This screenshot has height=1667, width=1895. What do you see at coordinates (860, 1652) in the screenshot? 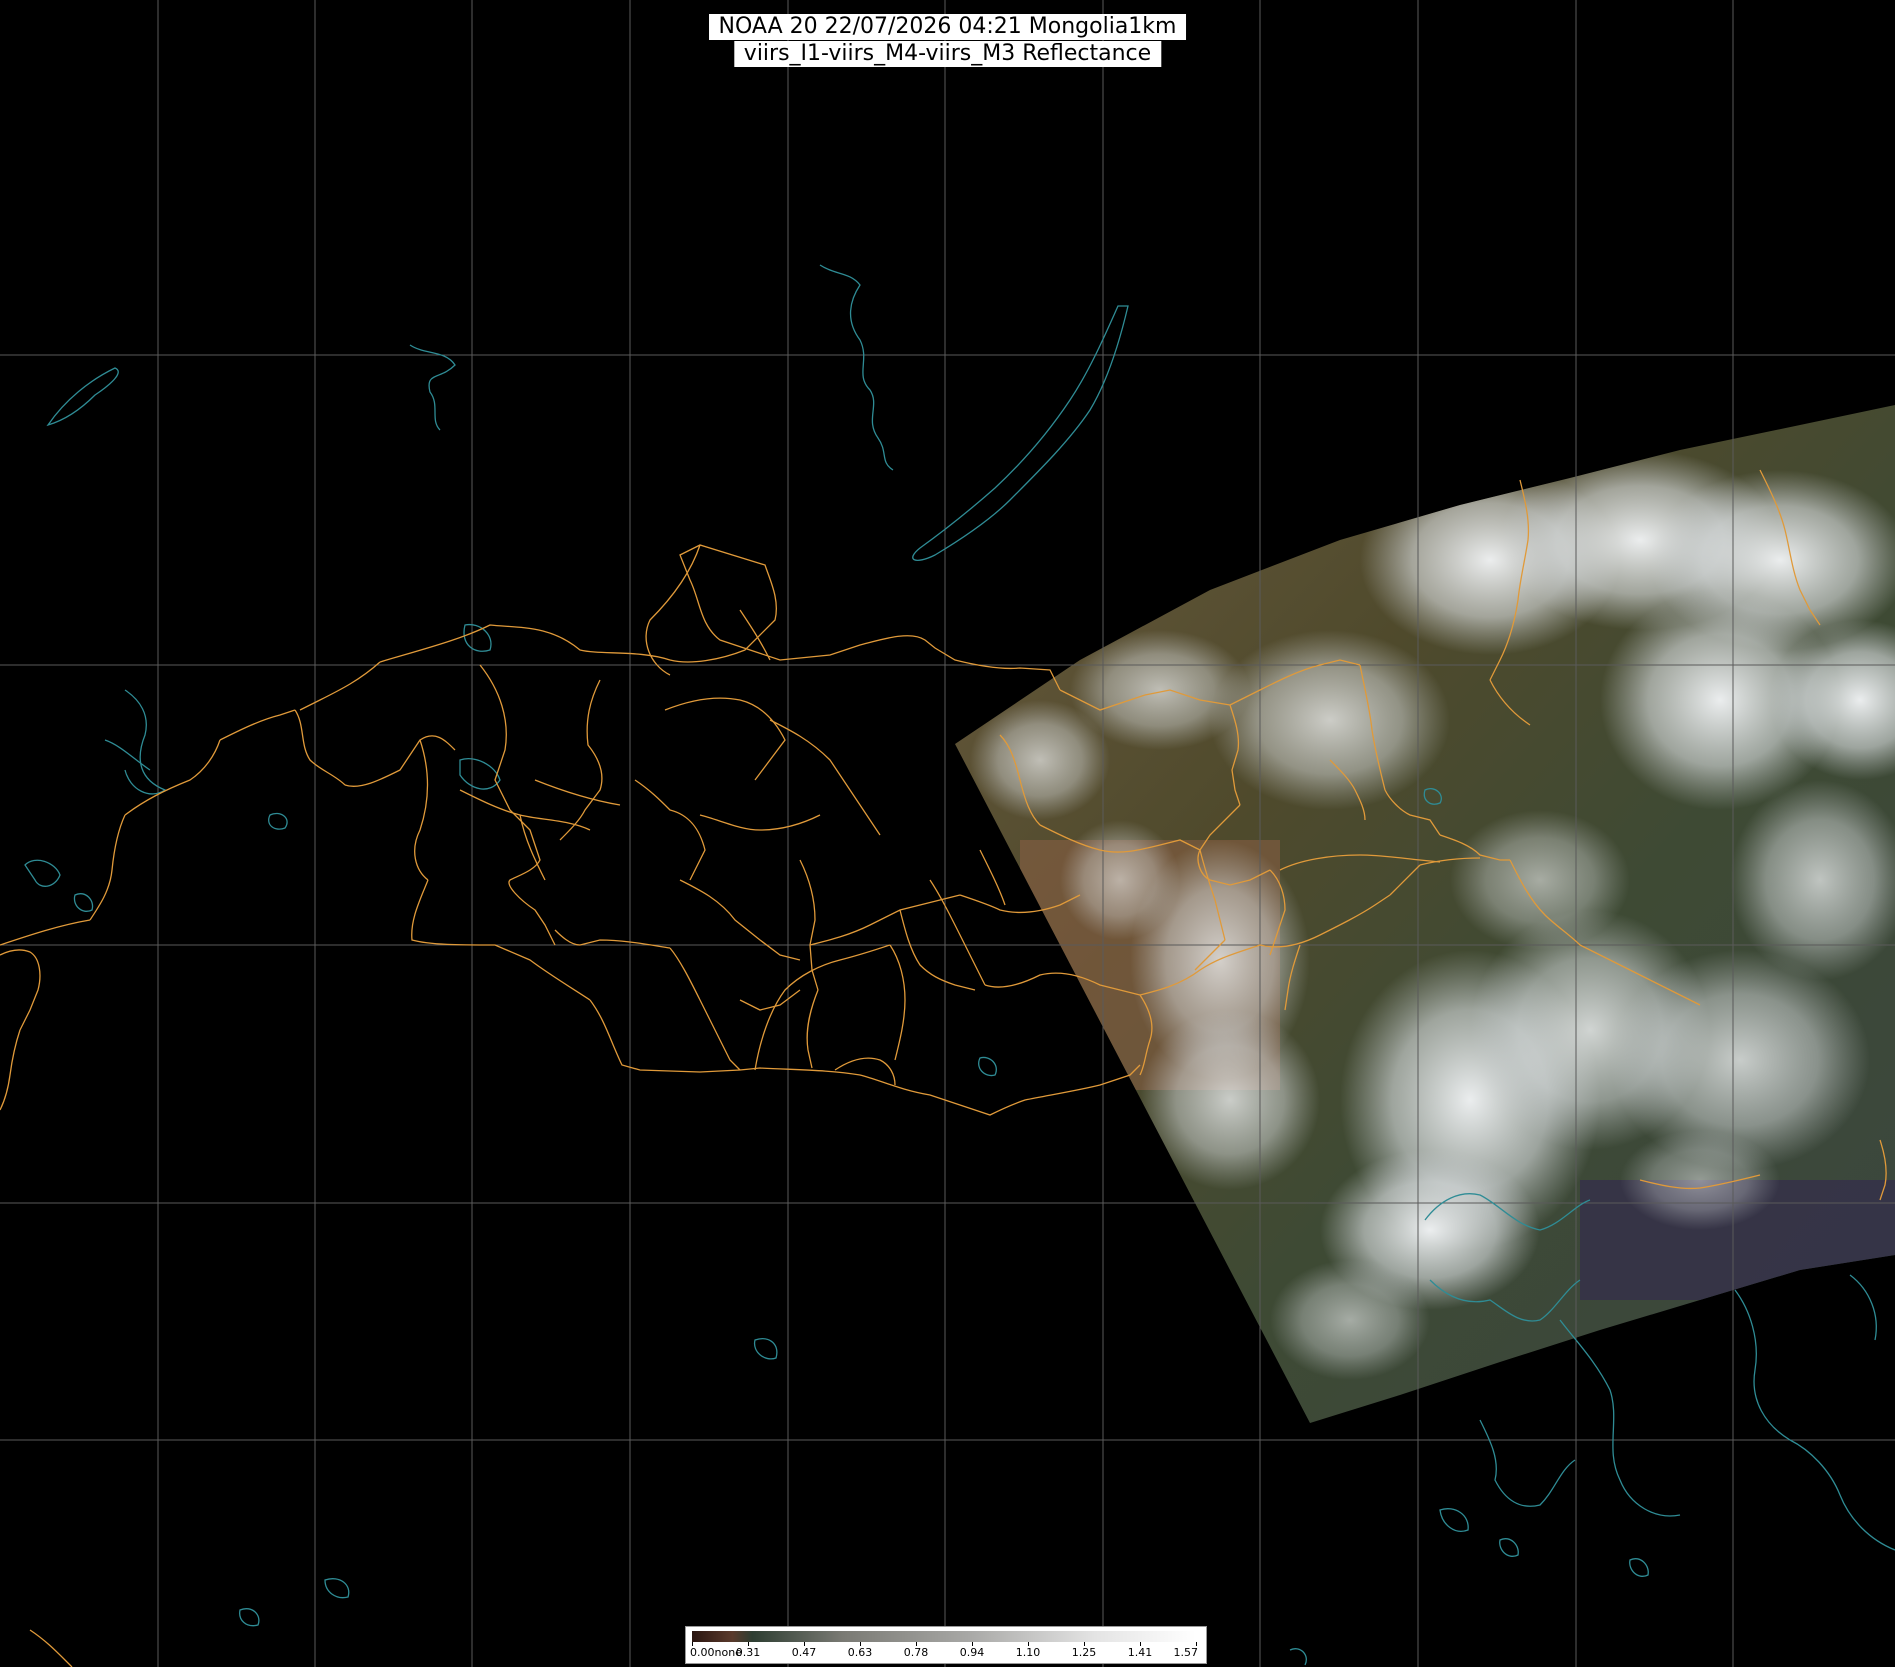
I see `legend-label: 0.63` at bounding box center [860, 1652].